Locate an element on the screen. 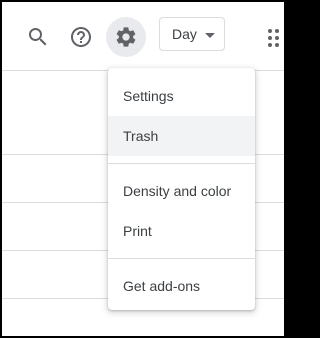 Image resolution: width=320 pixels, height=338 pixels. menu-item-label: Print is located at coordinates (137, 231).